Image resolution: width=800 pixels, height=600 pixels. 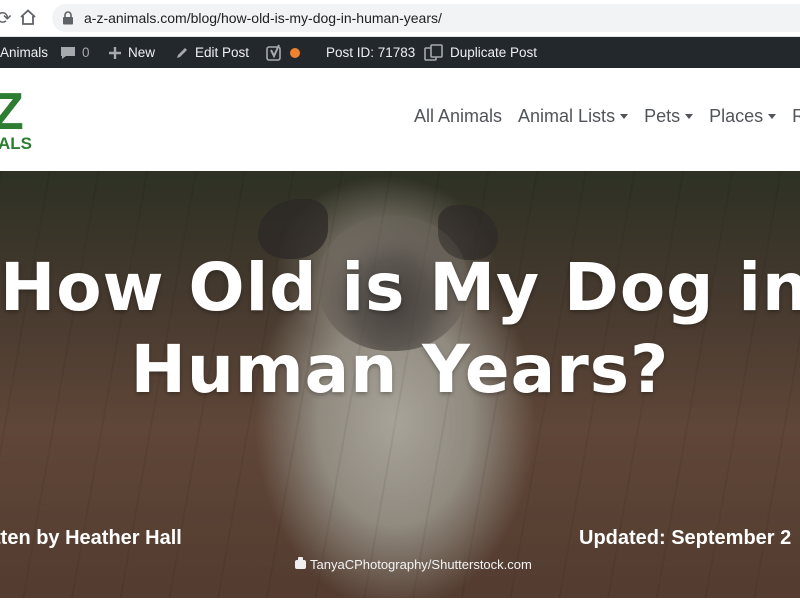 I want to click on photo-credit-text: TanyaCPhotography/Shutterstock.com, so click(x=421, y=564).